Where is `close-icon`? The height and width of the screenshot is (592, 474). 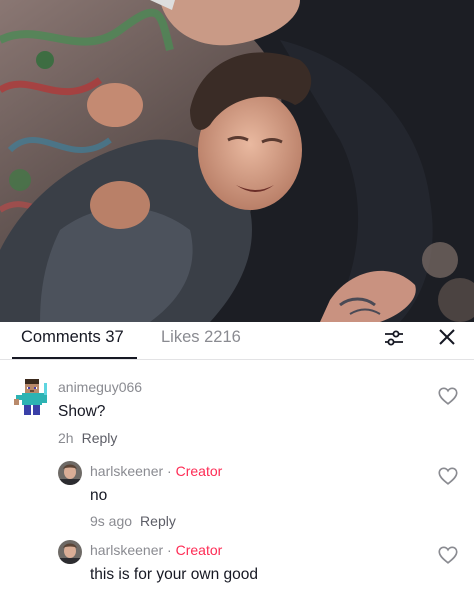
close-icon is located at coordinates (447, 337).